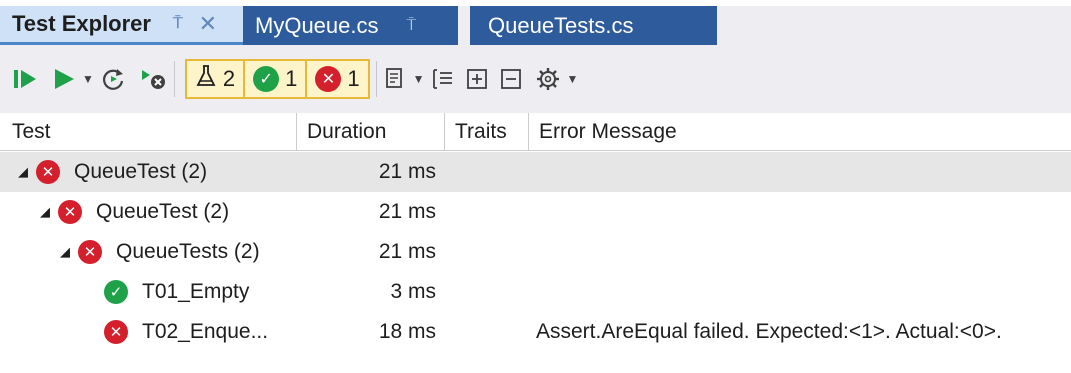 The height and width of the screenshot is (373, 1071). What do you see at coordinates (317, 25) in the screenshot?
I see `tab-myqueue-cs-label: MyQueue.cs` at bounding box center [317, 25].